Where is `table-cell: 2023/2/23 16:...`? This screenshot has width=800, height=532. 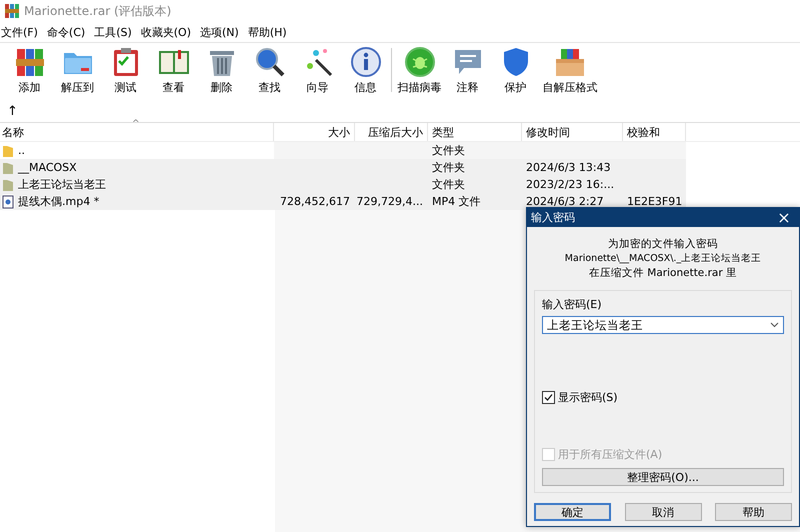 table-cell: 2023/2/23 16:... is located at coordinates (570, 184).